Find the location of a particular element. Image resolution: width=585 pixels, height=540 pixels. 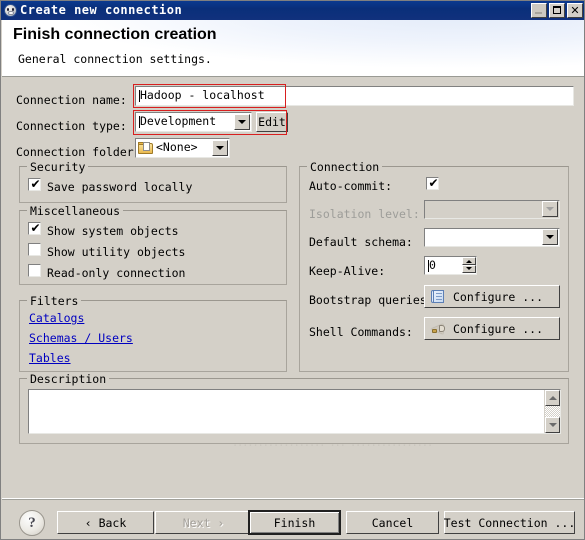

connection-name-input: Hadoop - localhost is located at coordinates (354, 96).